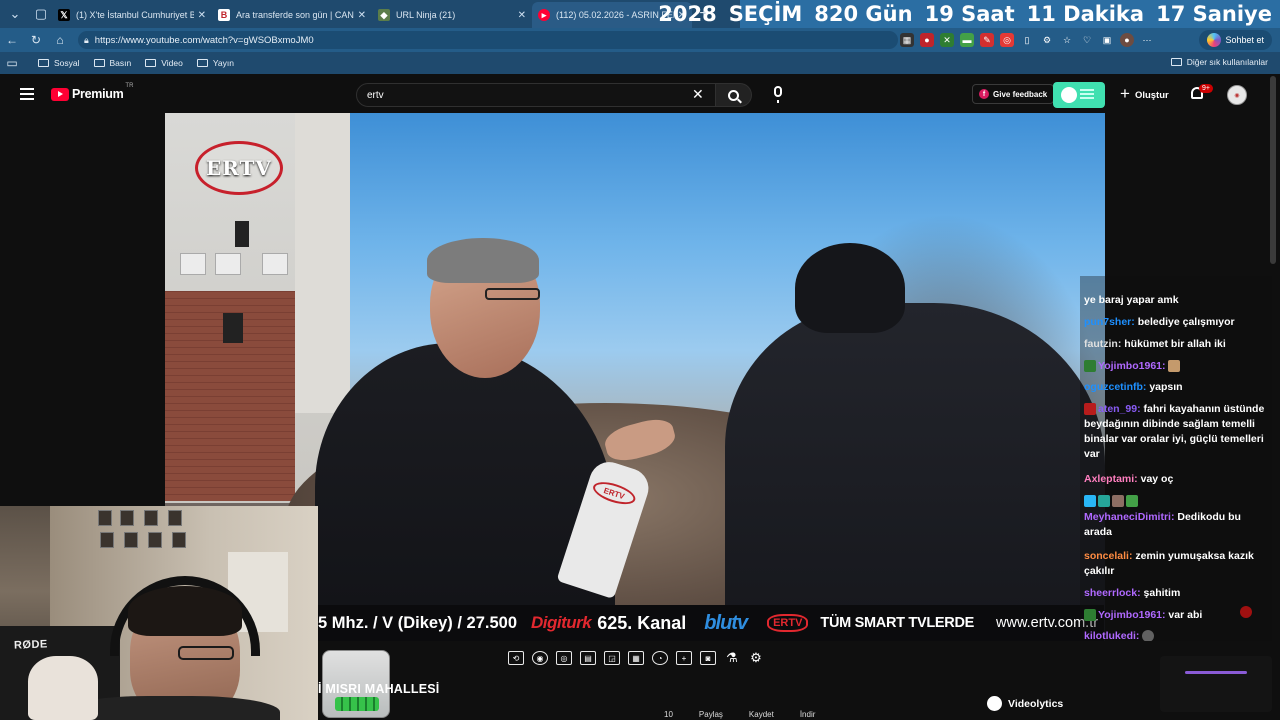 This screenshot has height=720, width=1280. Describe the element at coordinates (708, 658) in the screenshot. I see `camera-icon: ◙` at that location.